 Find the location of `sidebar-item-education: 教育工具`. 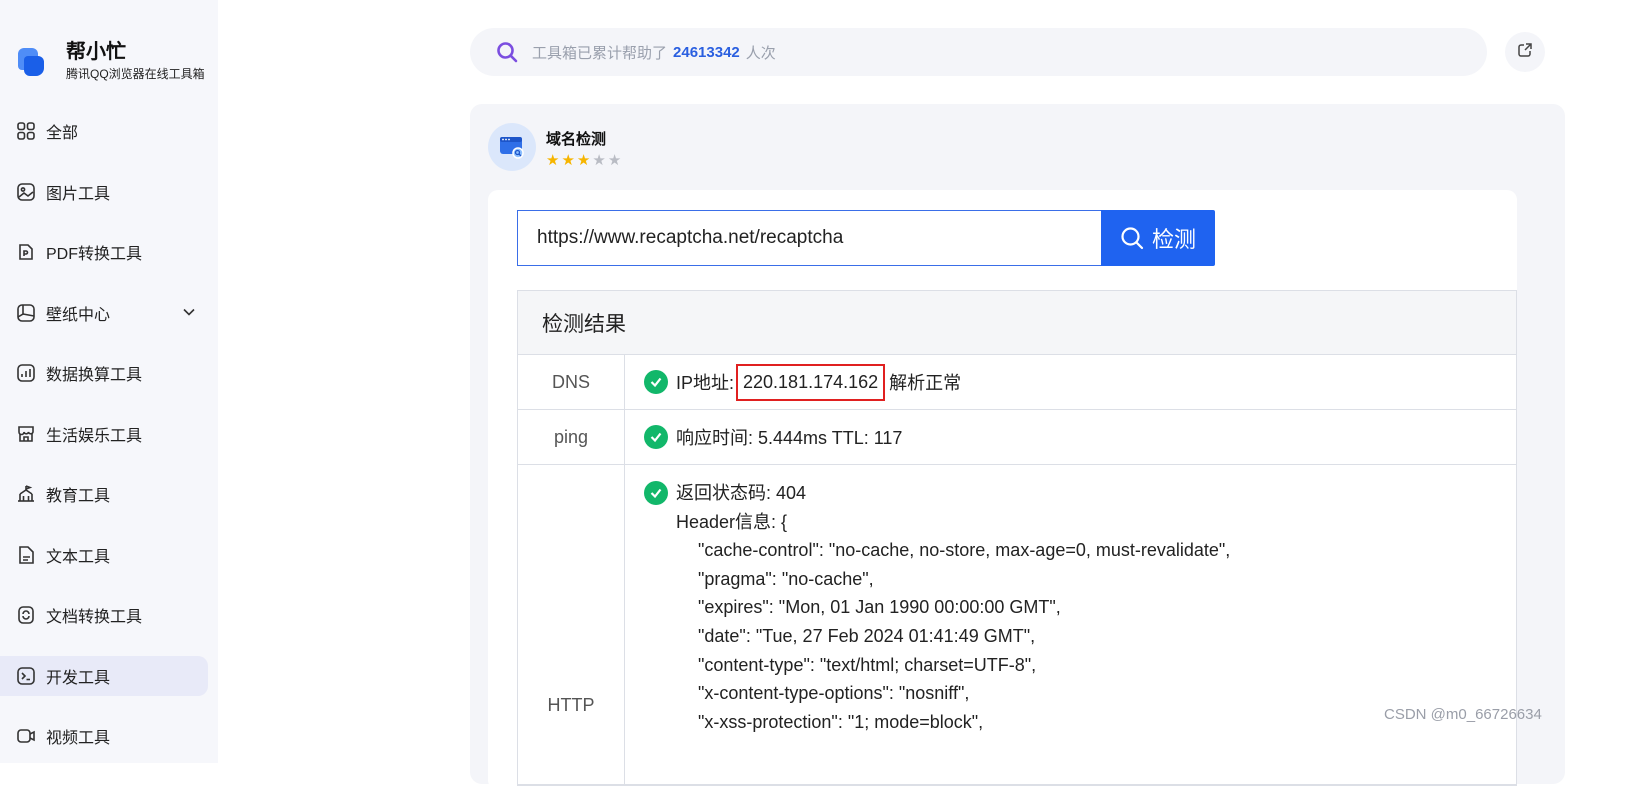

sidebar-item-education: 教育工具 is located at coordinates (104, 494).